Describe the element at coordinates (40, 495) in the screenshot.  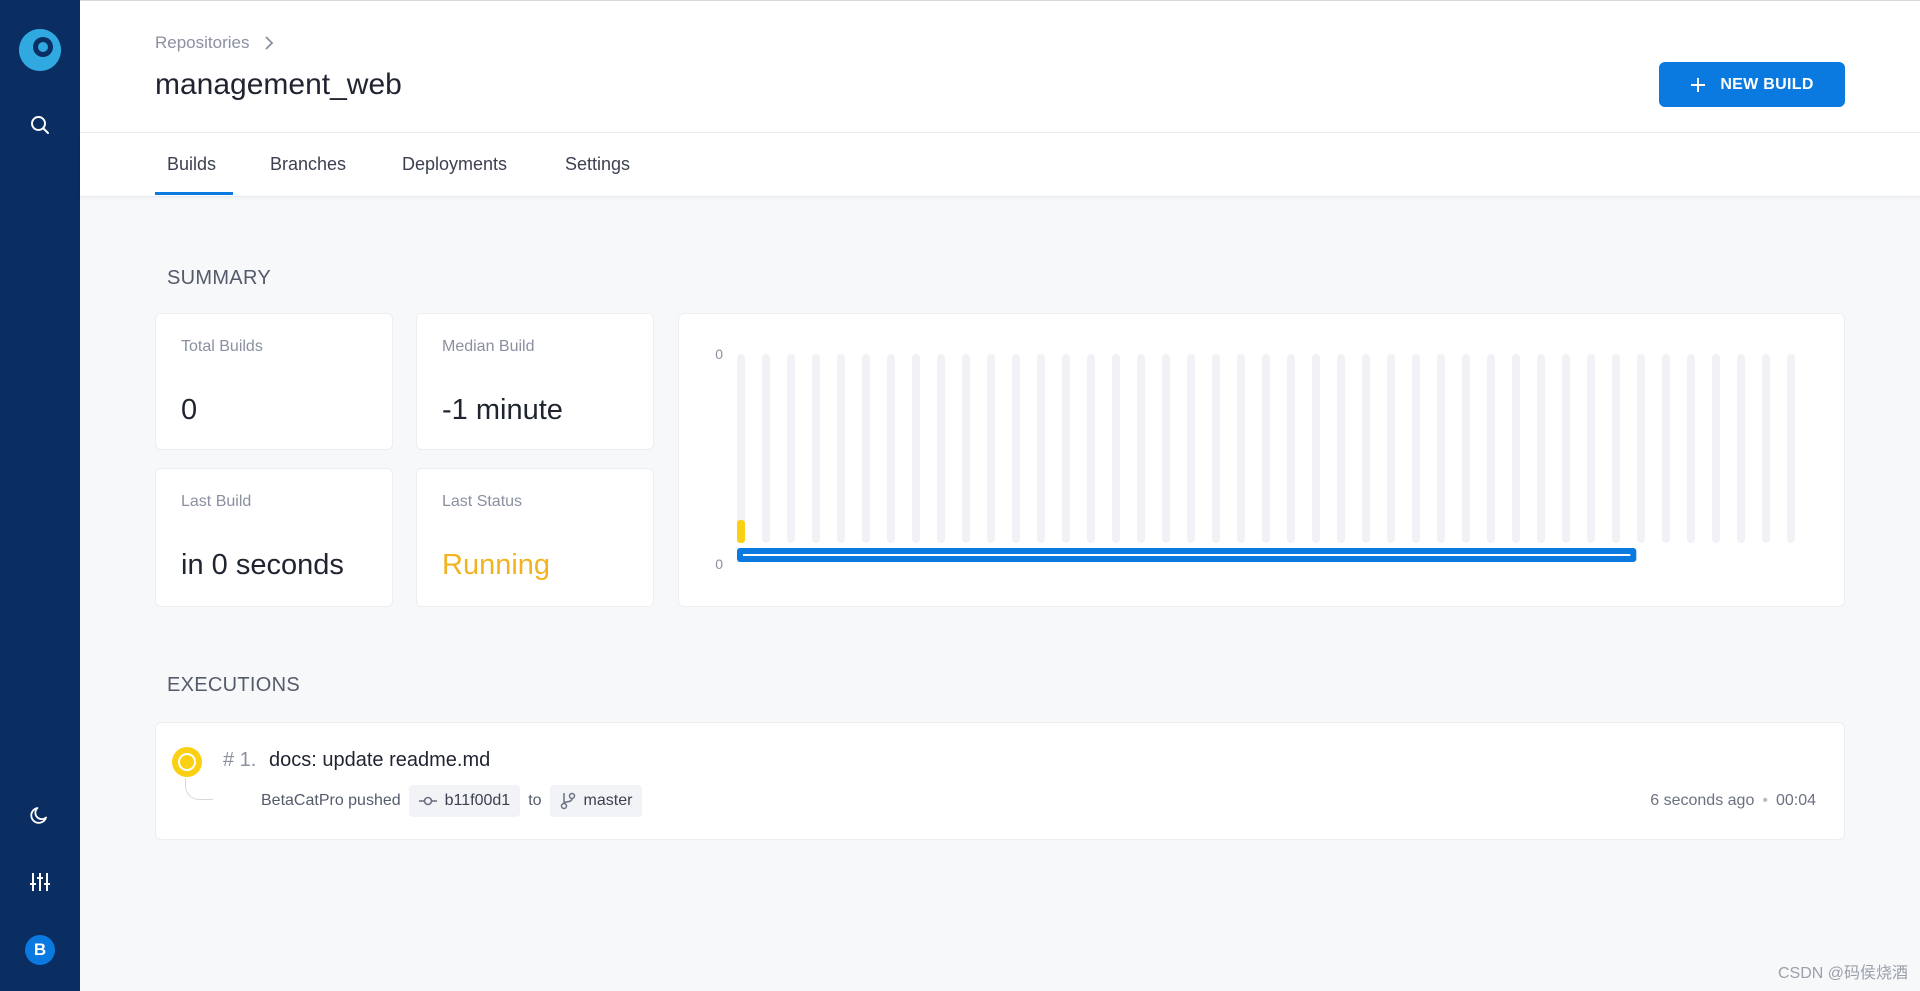
I see `sidebar: B` at that location.